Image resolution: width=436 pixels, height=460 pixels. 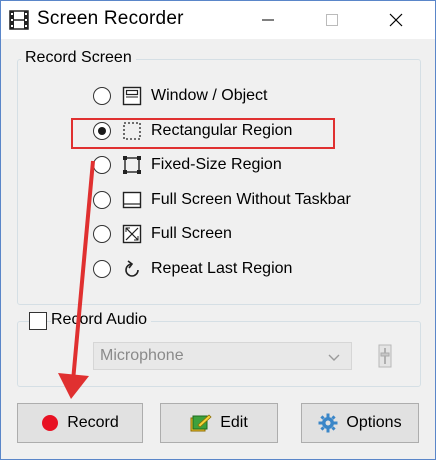 What do you see at coordinates (218, 20) in the screenshot?
I see `title-bar: Screen Recorder` at bounding box center [218, 20].